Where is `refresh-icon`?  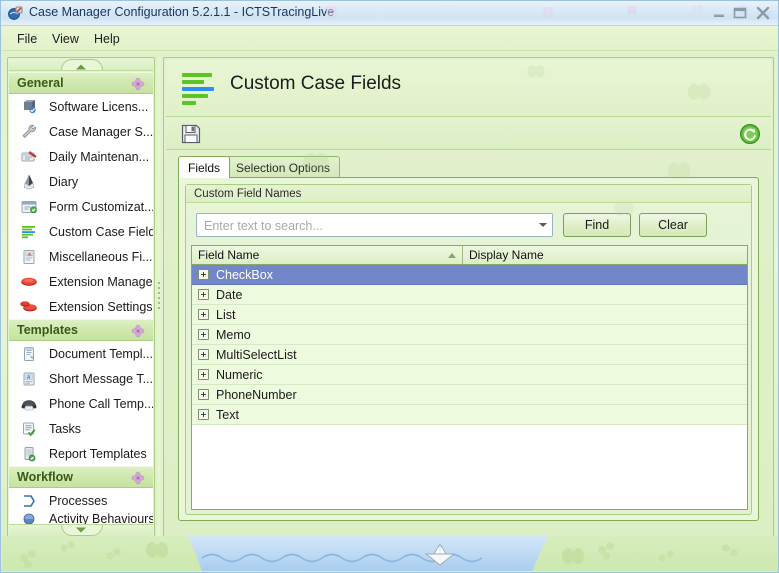
refresh-icon is located at coordinates (750, 134).